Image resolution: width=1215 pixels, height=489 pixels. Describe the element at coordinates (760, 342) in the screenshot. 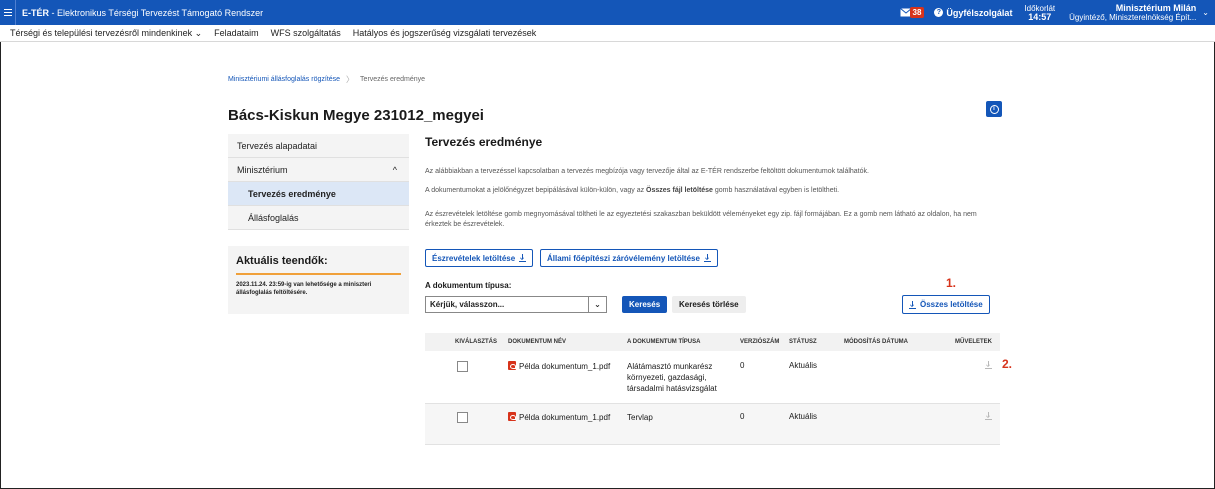

I see `col-version: VERZIÓSZÁM` at that location.